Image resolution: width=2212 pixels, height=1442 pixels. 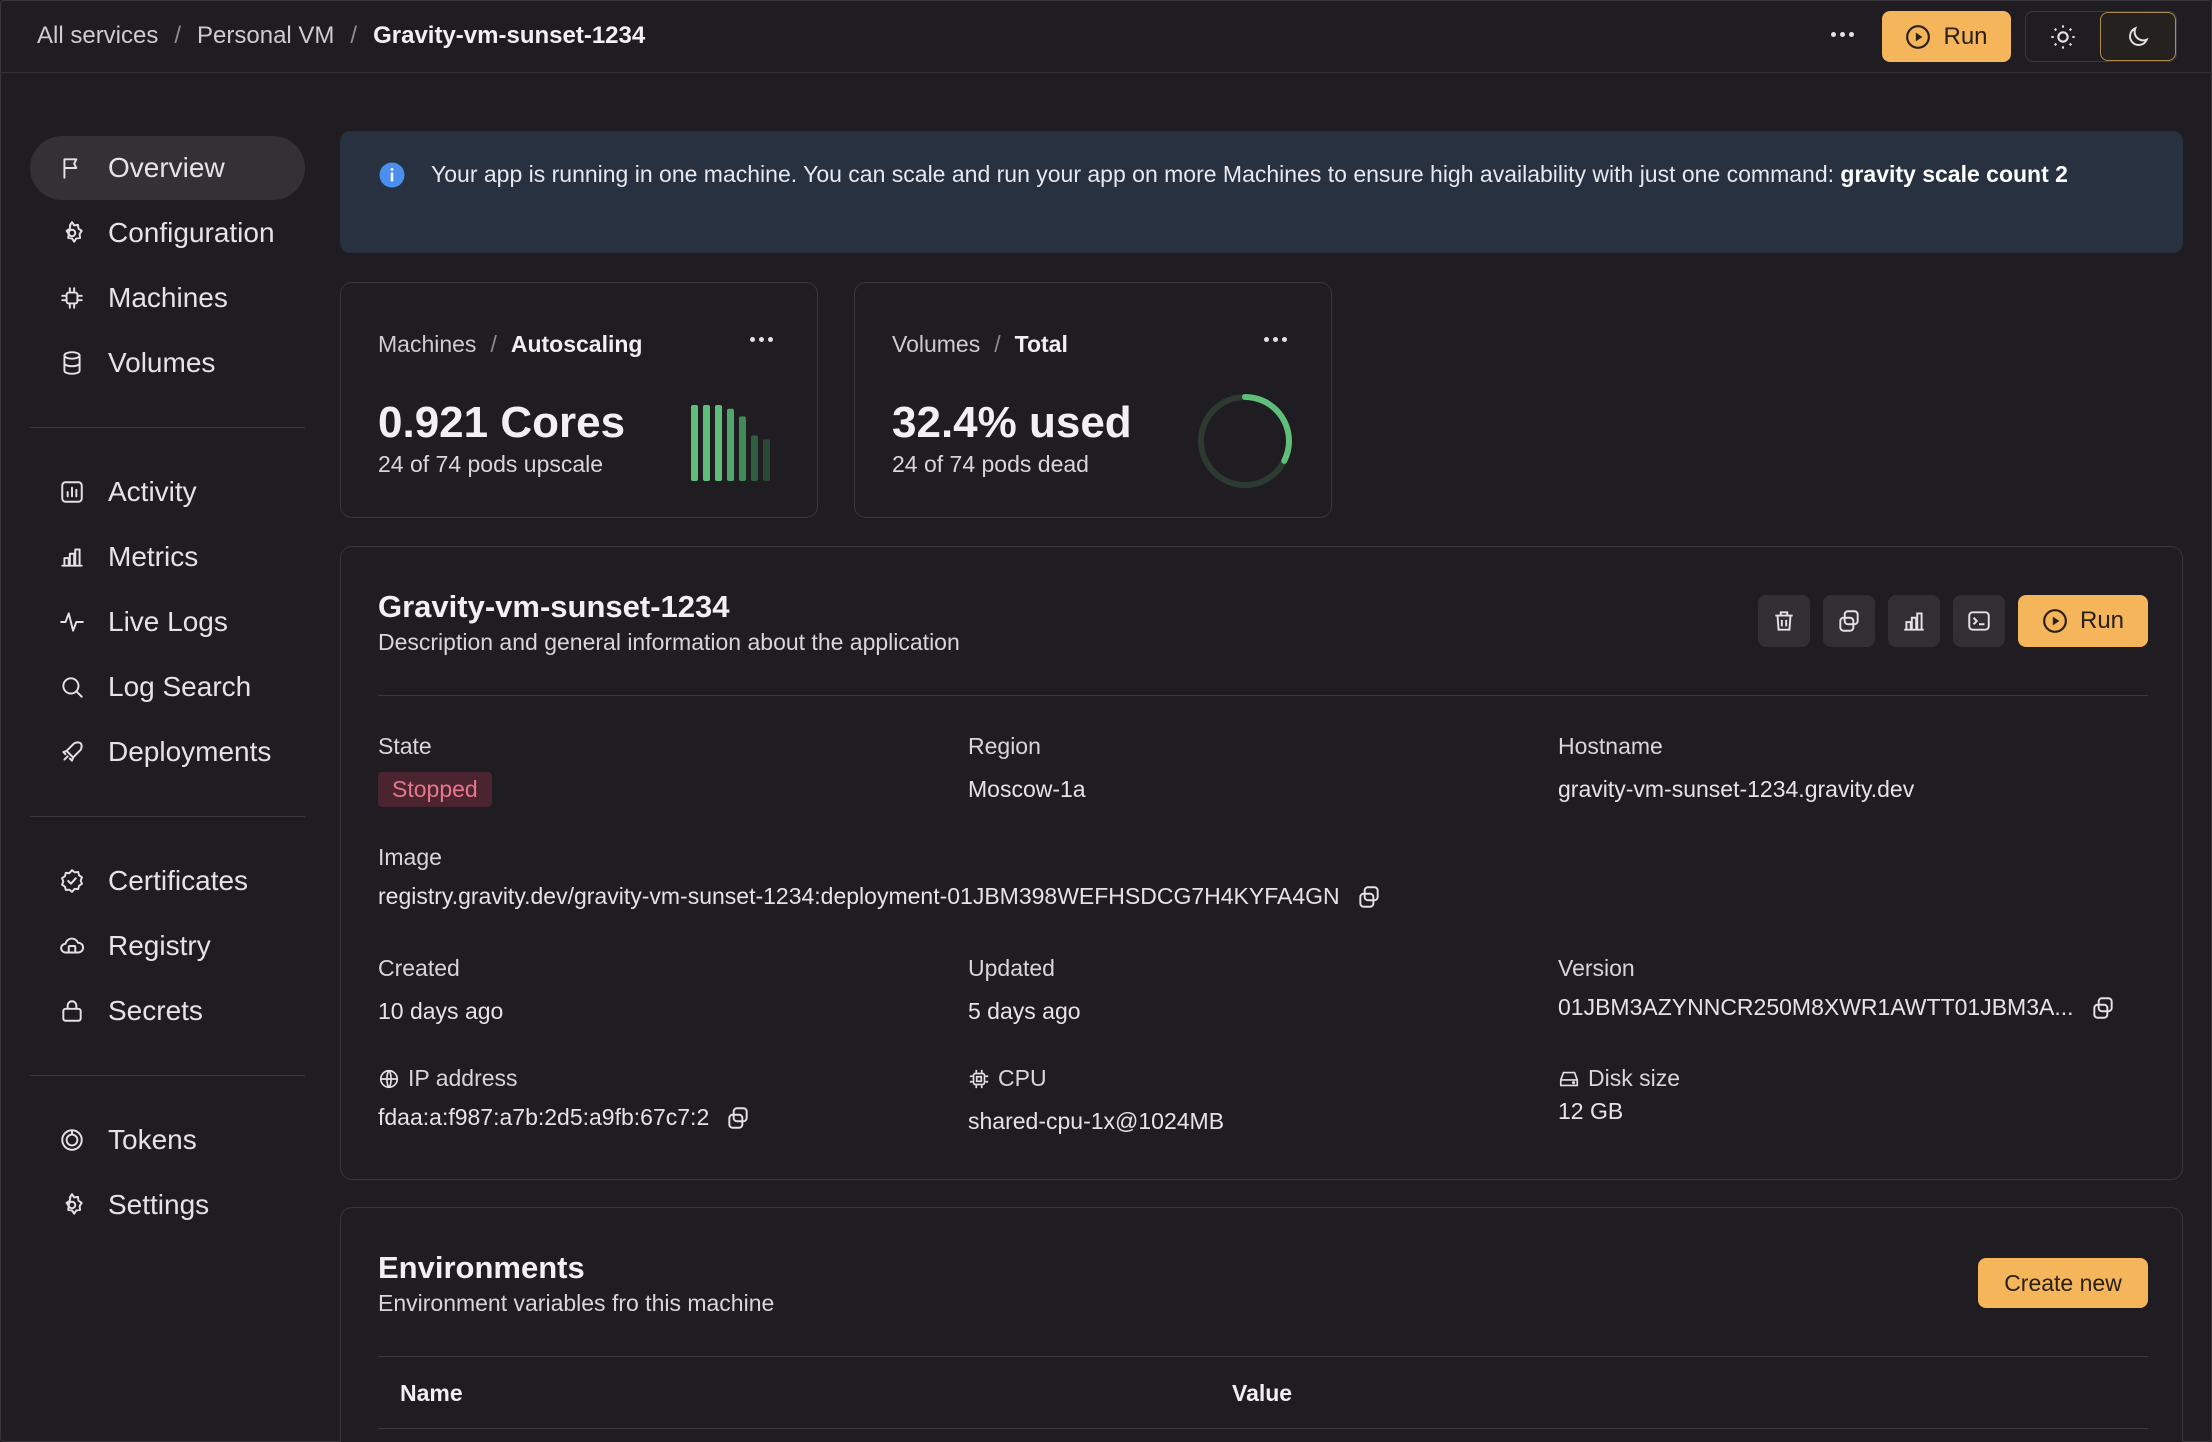 What do you see at coordinates (1022, 1078) in the screenshot?
I see `cpu-label: CPU` at bounding box center [1022, 1078].